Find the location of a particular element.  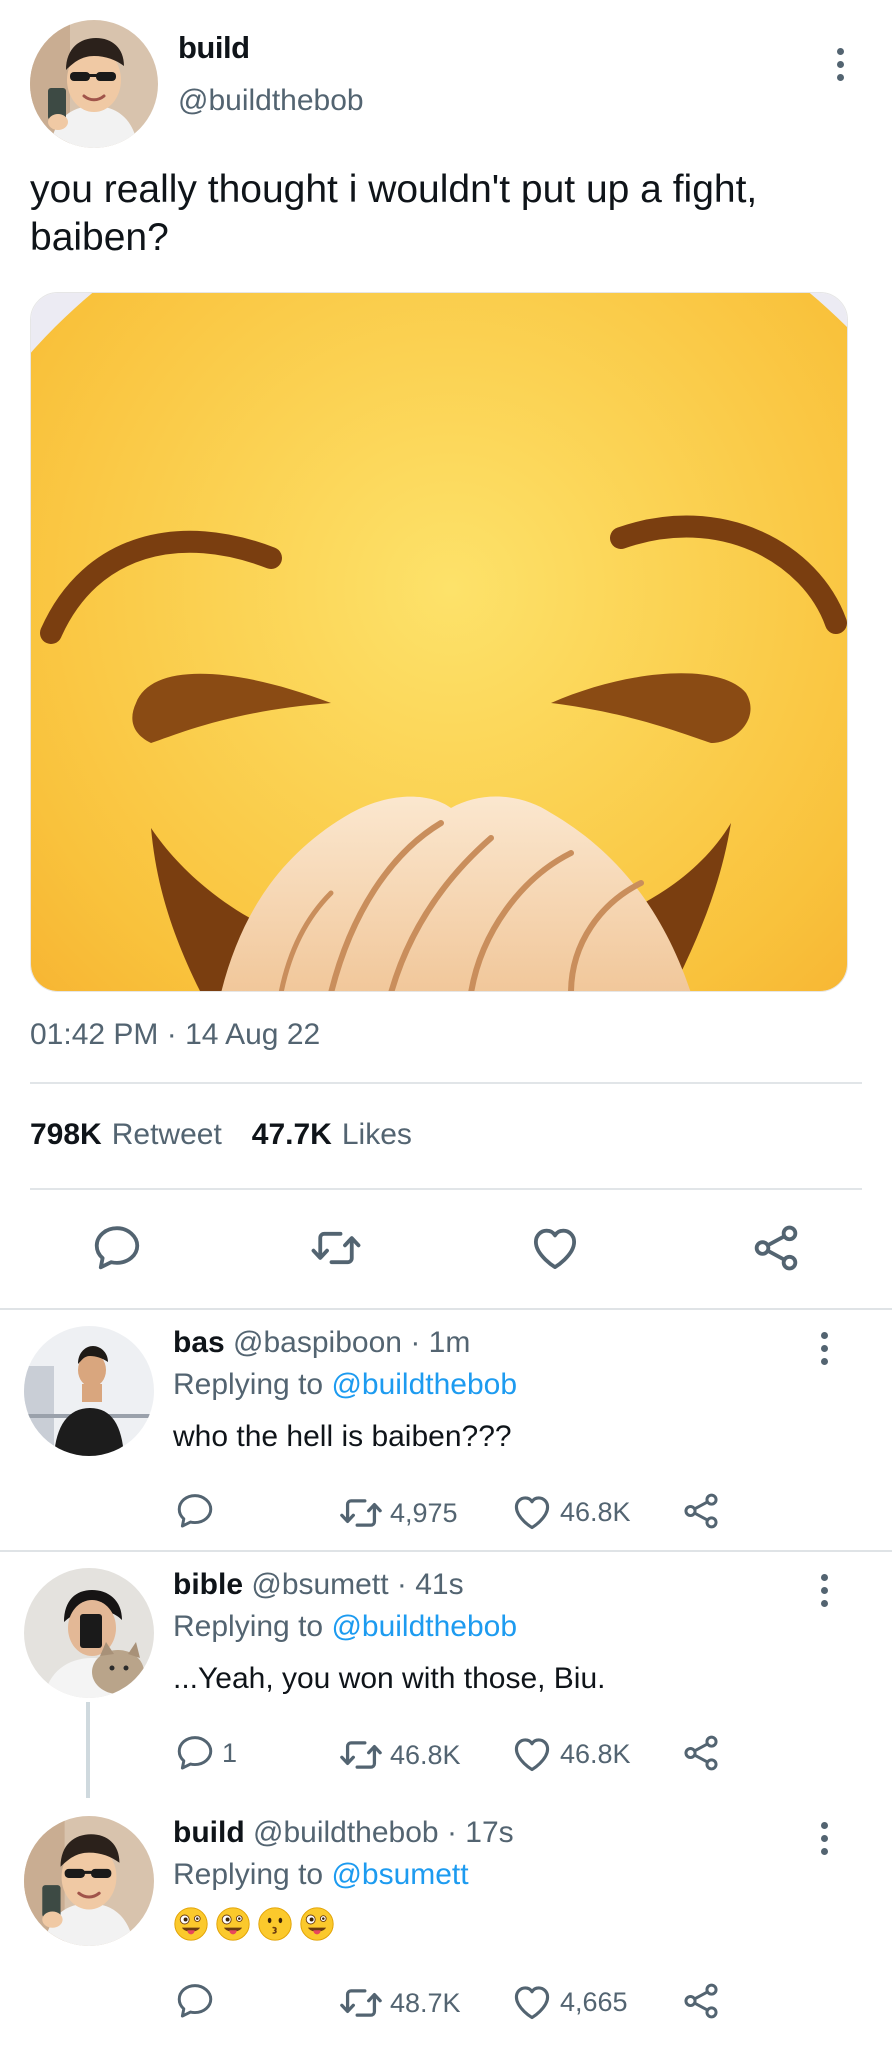

tweet-timestamp: 01:42 PM · 14 Aug 22 is located at coordinates (175, 1034).